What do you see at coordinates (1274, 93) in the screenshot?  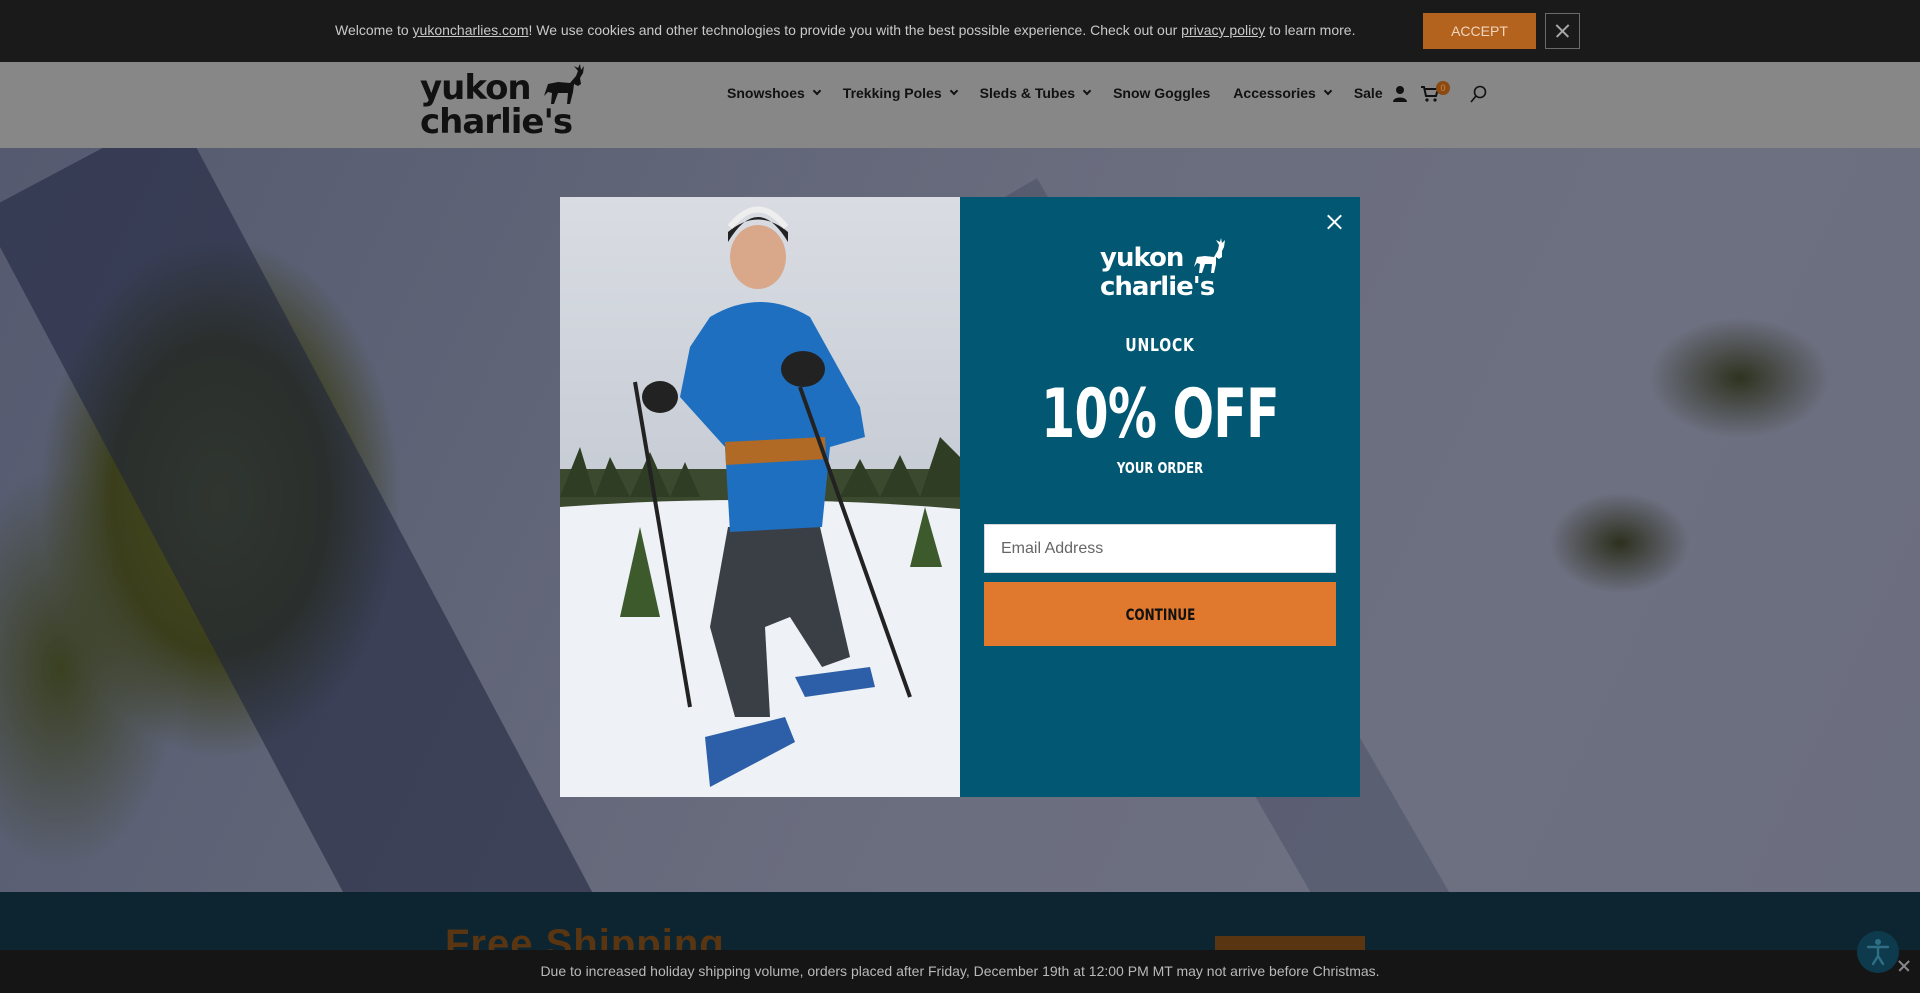 I see `nav-label: Accessories` at bounding box center [1274, 93].